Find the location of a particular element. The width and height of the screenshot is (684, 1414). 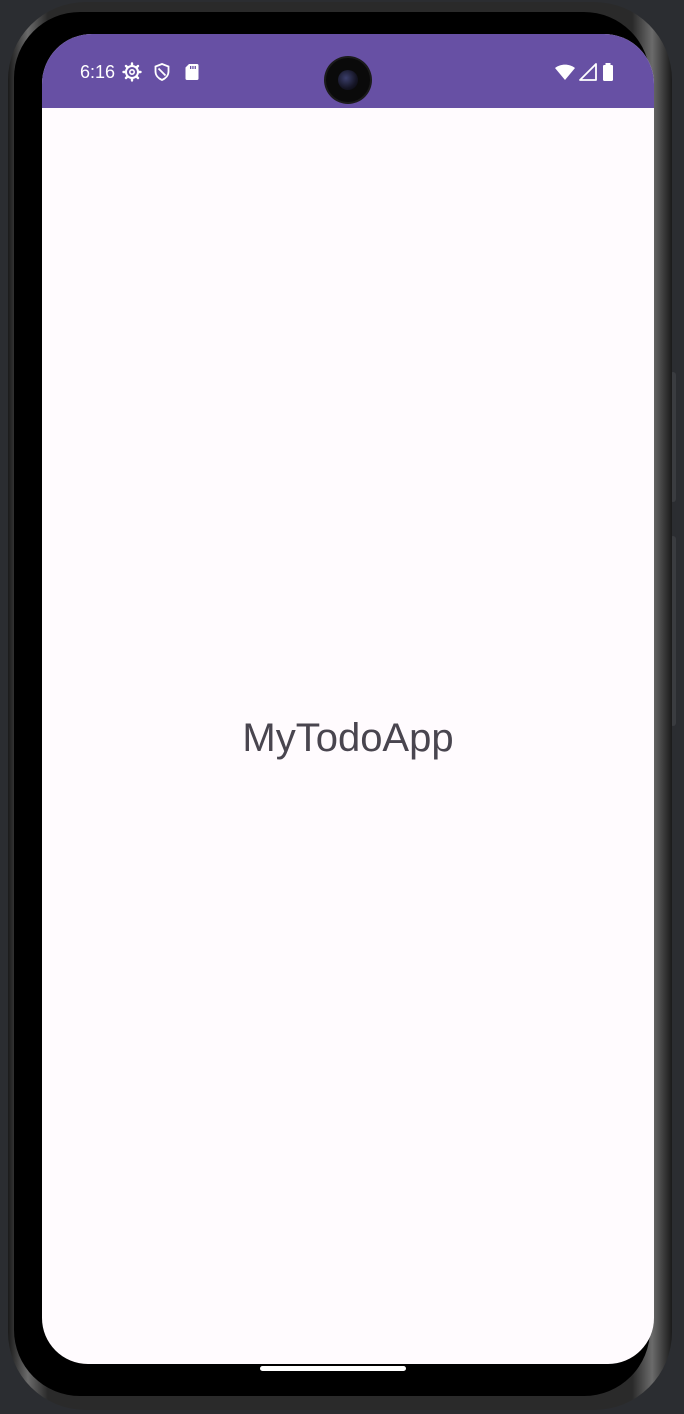

sd-card-icon is located at coordinates (192, 72).